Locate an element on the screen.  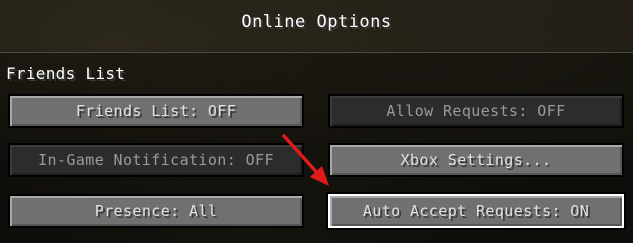
friends-list-toggle-button: Friends List: OFF is located at coordinates (156, 111).